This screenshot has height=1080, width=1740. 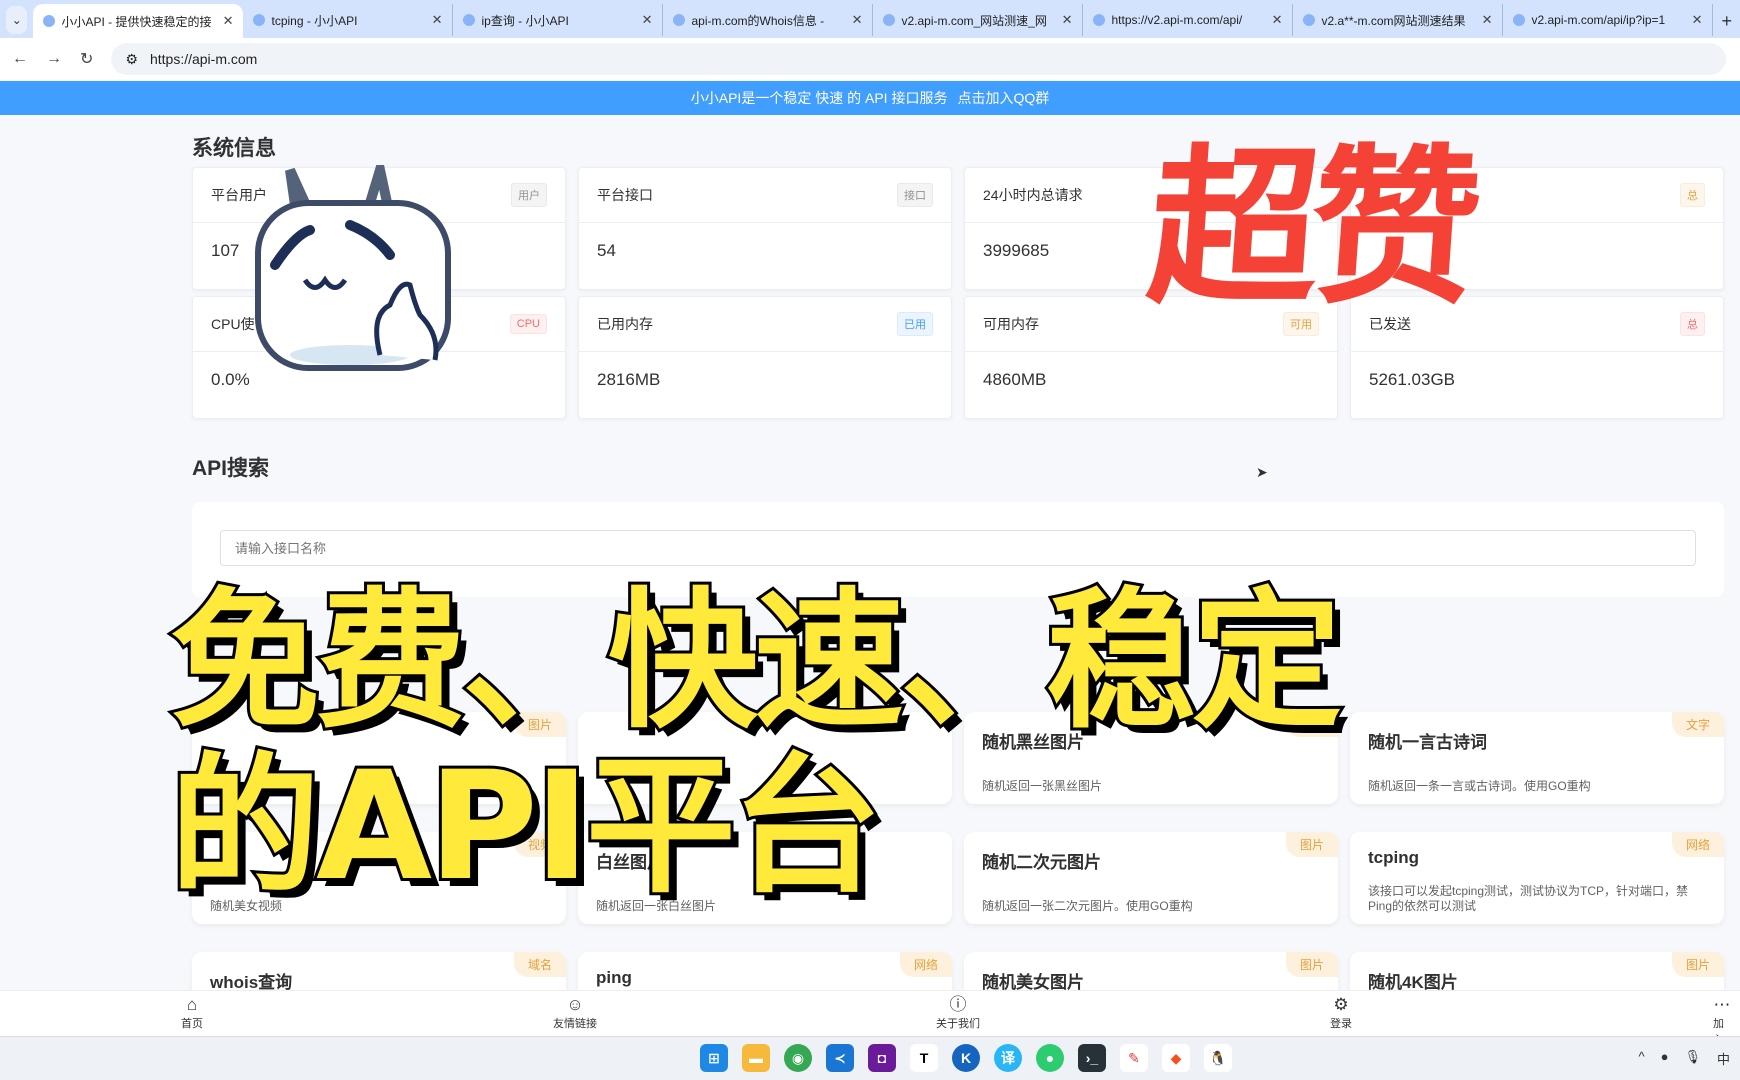 What do you see at coordinates (526, 827) in the screenshot?
I see `overlay-headline-2: 的API平台` at bounding box center [526, 827].